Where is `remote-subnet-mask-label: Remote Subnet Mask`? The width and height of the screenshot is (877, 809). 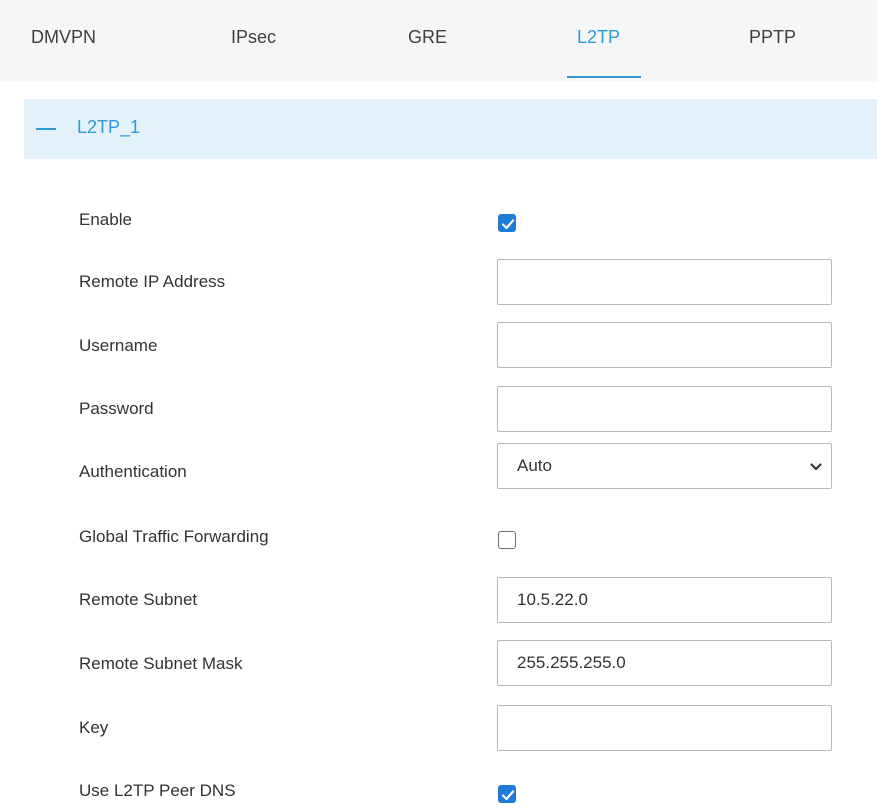
remote-subnet-mask-label: Remote Subnet Mask is located at coordinates (161, 663).